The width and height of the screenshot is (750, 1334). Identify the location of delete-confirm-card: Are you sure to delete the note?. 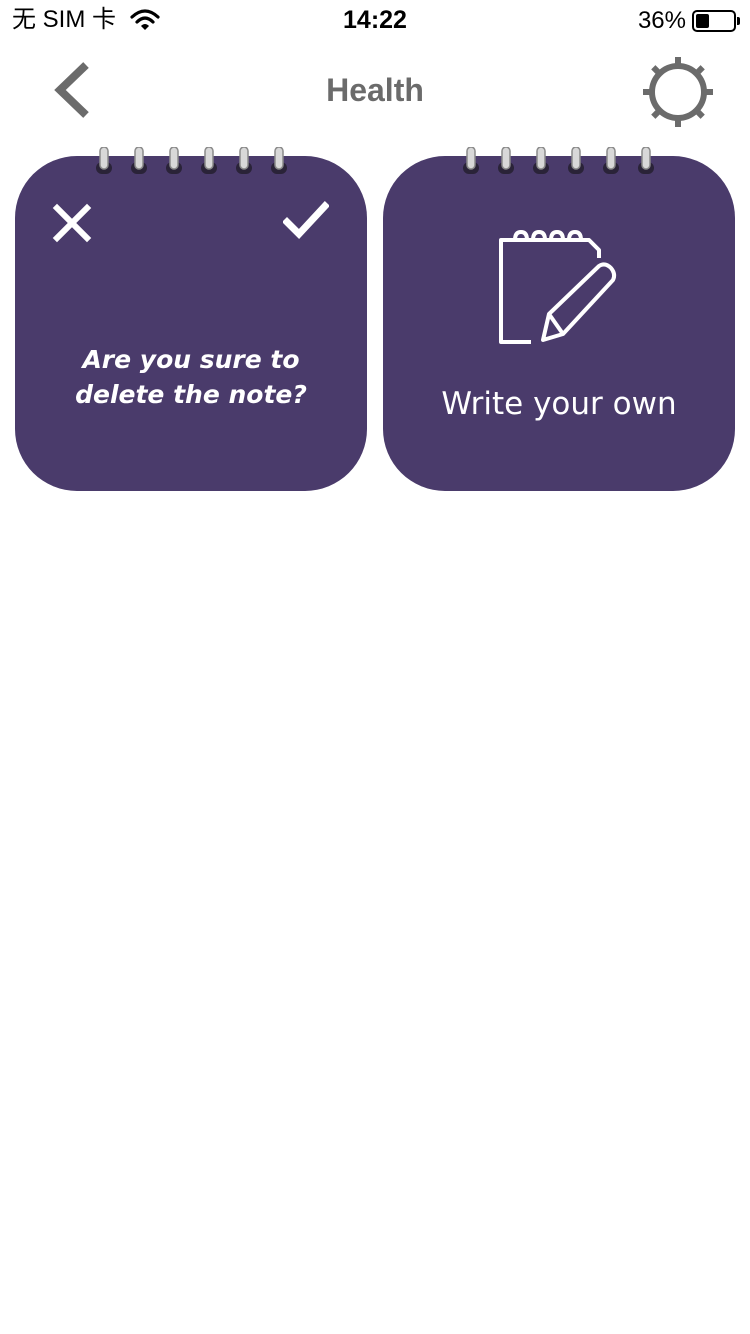
(191, 319).